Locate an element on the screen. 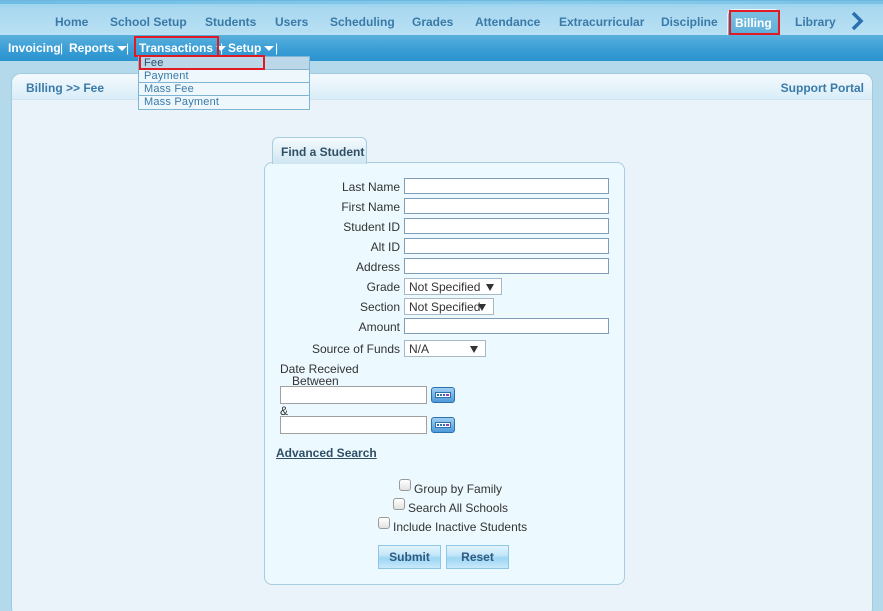  section-label: Section is located at coordinates (379, 307).